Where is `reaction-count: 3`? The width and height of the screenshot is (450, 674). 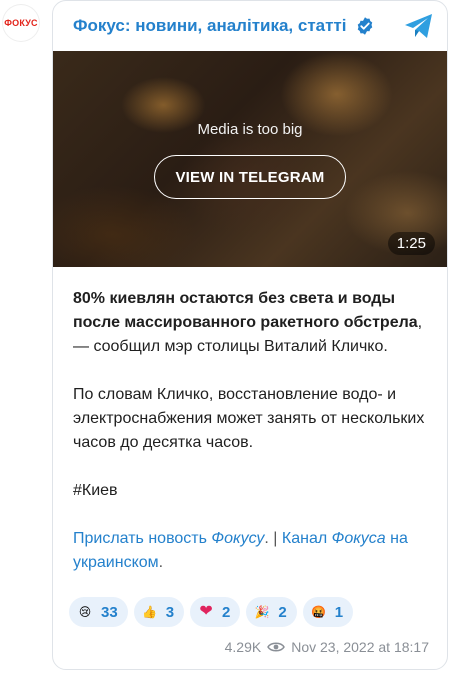 reaction-count: 3 is located at coordinates (170, 612).